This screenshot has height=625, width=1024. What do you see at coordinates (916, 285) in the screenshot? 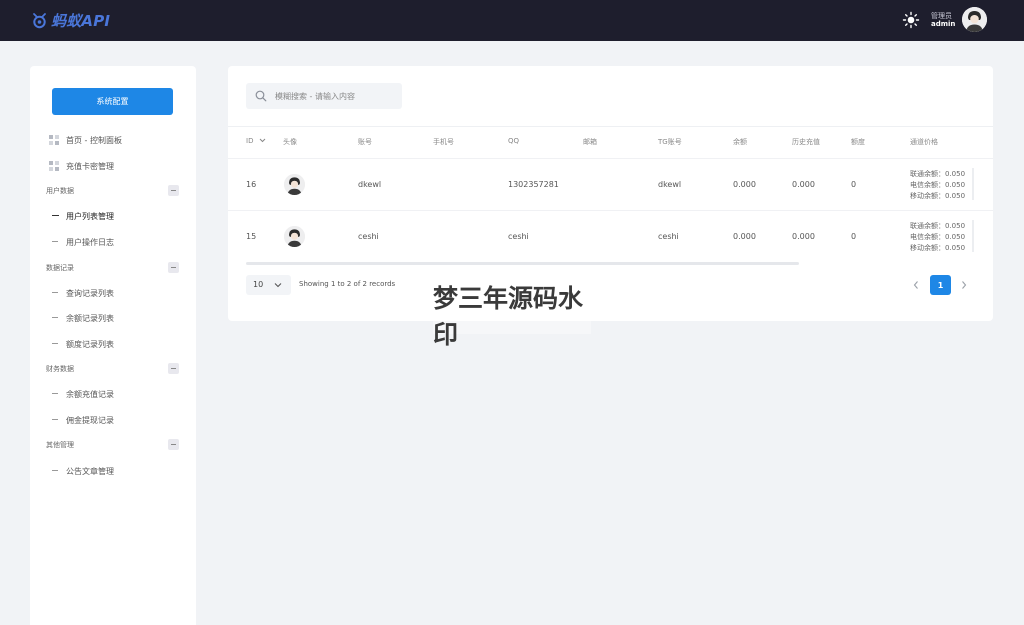
I see `chevron-left-icon` at bounding box center [916, 285].